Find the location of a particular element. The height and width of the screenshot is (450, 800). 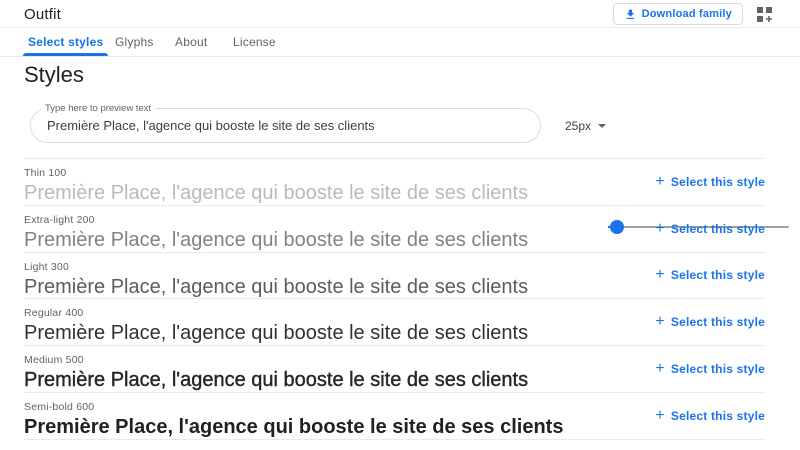

page-title: Styles is located at coordinates (54, 74).